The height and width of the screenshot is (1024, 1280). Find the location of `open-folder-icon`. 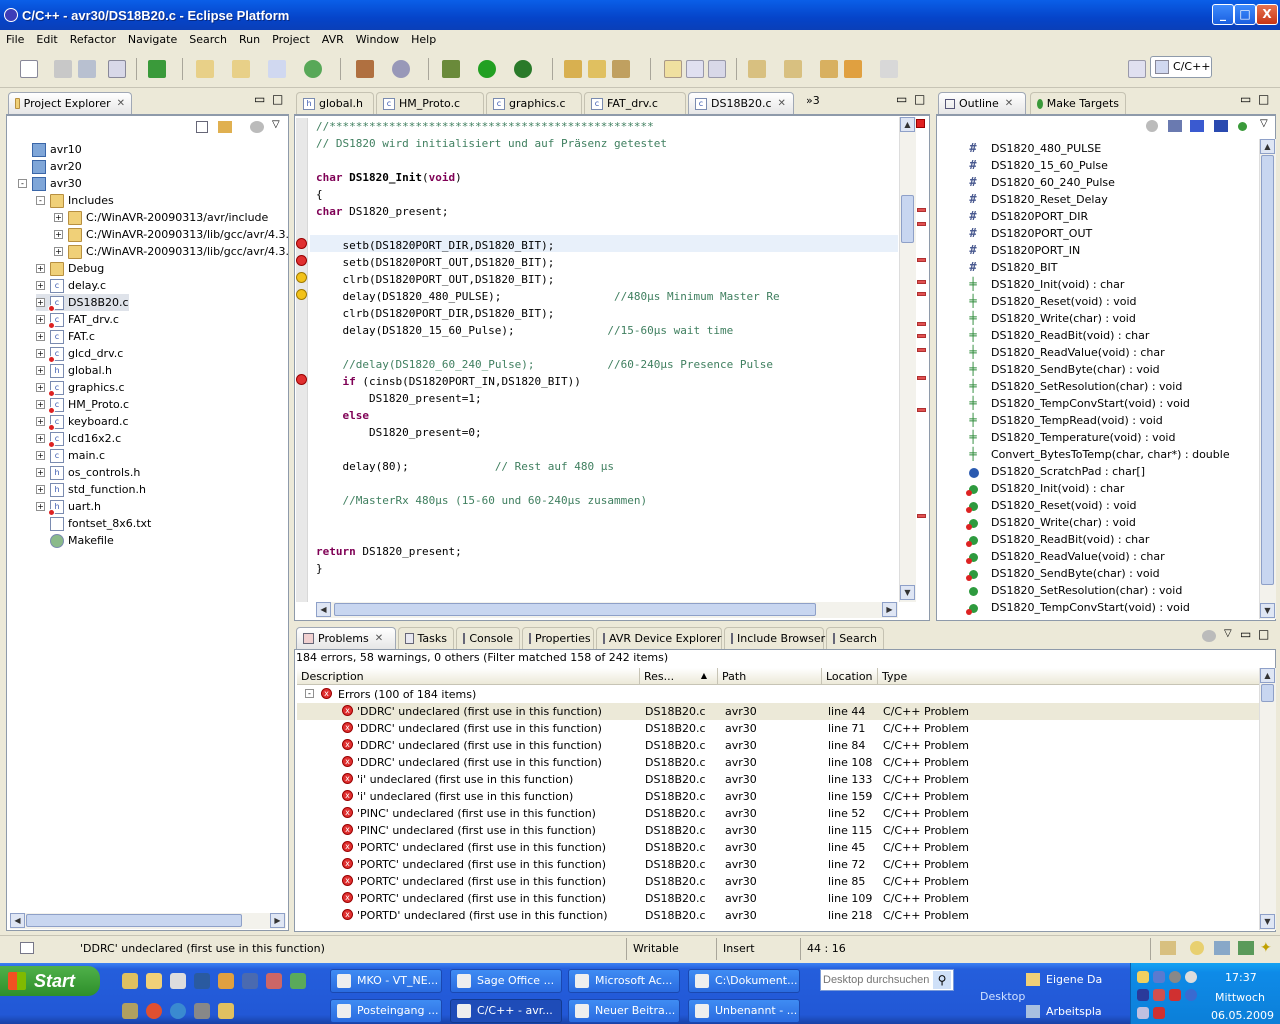

open-folder-icon is located at coordinates (597, 69).